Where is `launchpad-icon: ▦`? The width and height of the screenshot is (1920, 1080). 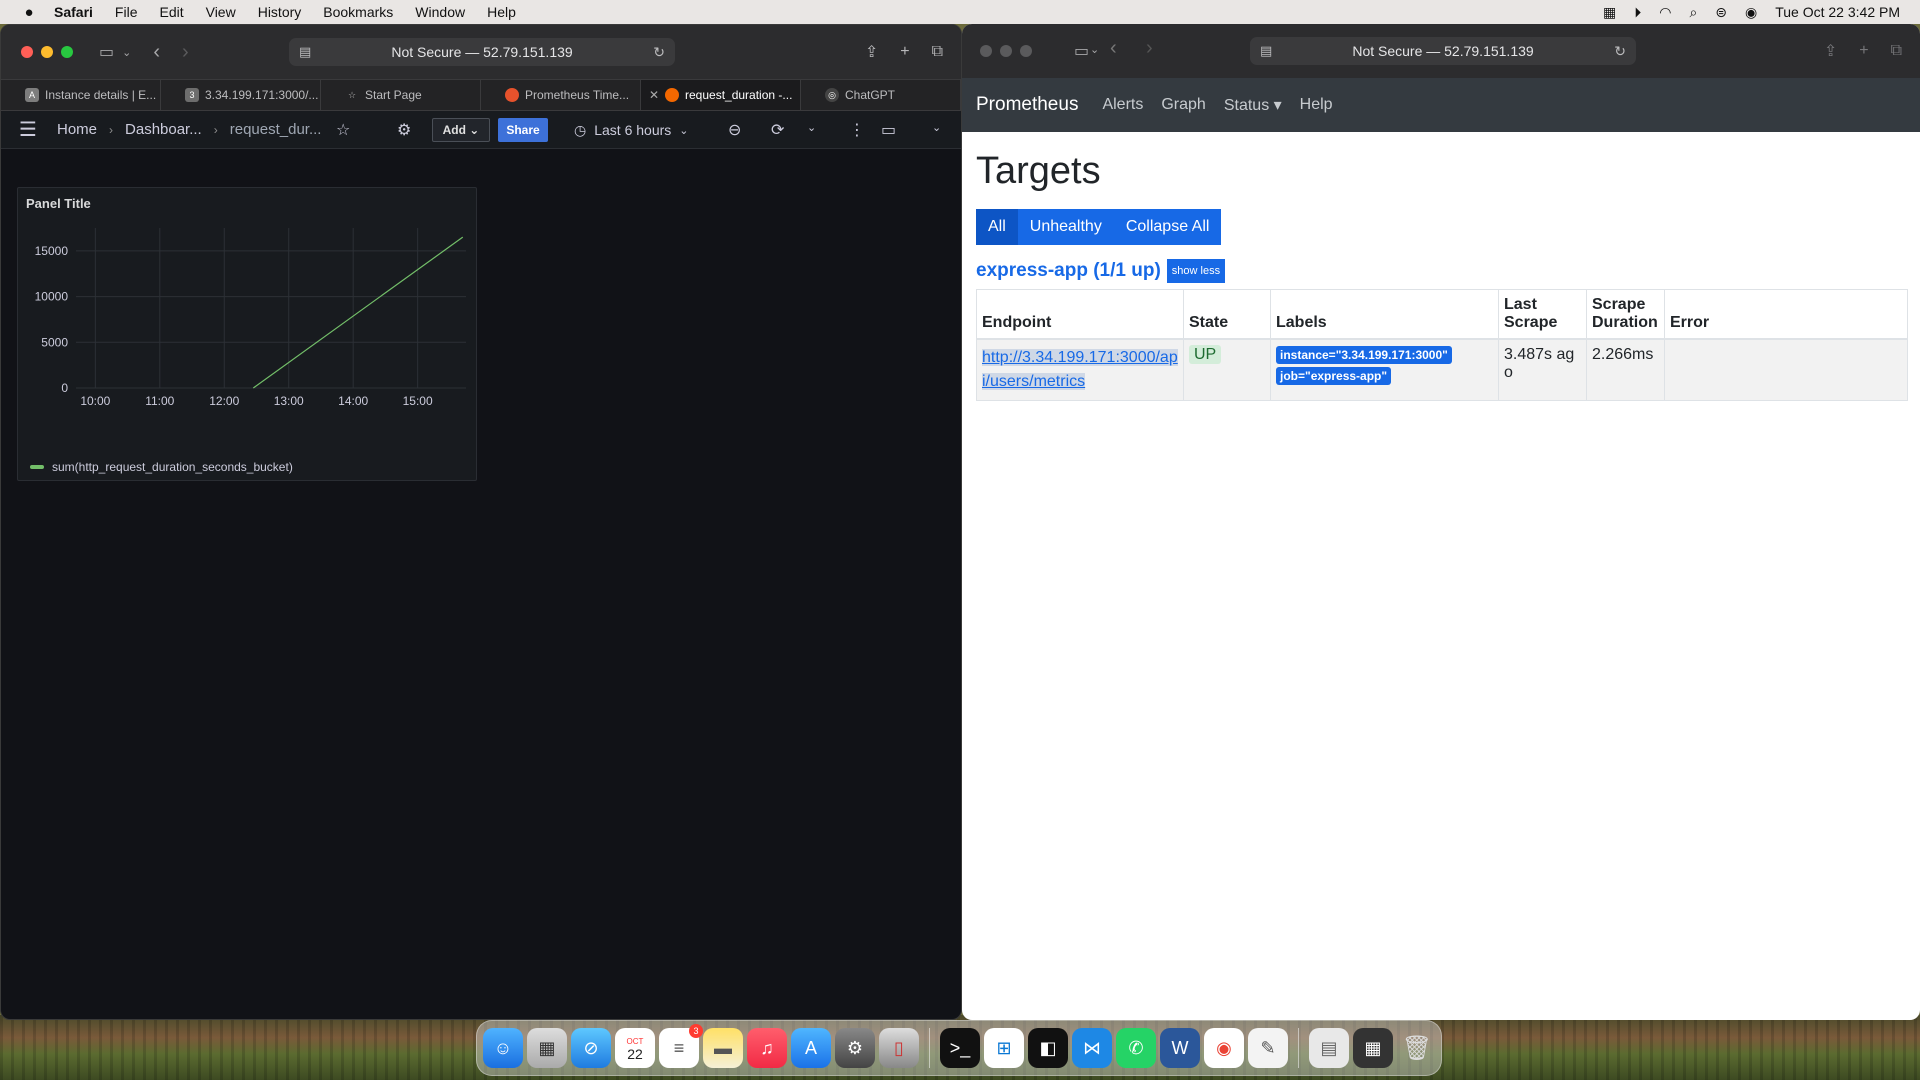
launchpad-icon: ▦ is located at coordinates (547, 1048).